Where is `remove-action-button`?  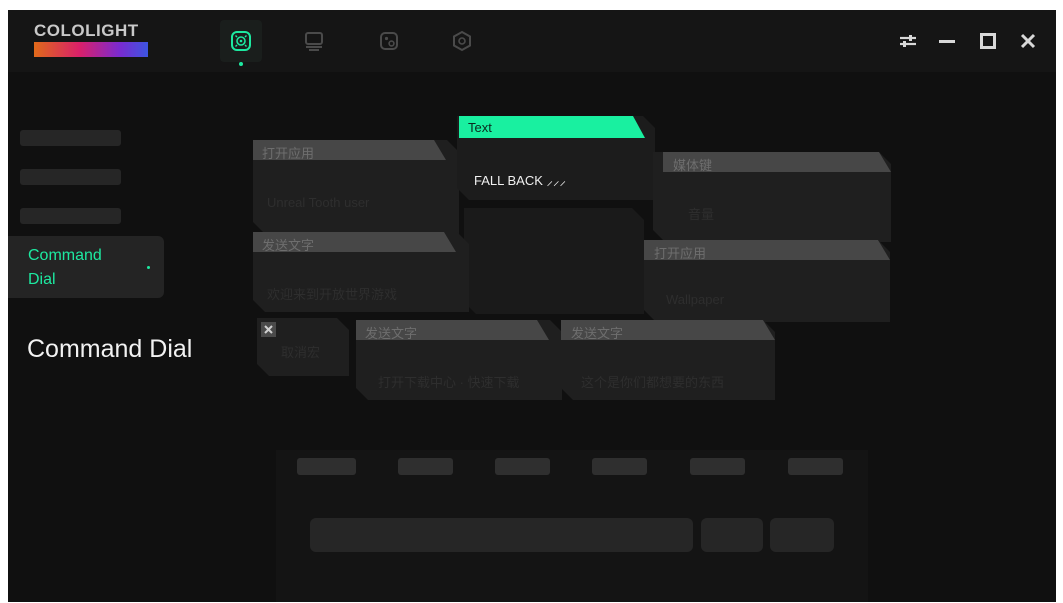 remove-action-button is located at coordinates (268, 329).